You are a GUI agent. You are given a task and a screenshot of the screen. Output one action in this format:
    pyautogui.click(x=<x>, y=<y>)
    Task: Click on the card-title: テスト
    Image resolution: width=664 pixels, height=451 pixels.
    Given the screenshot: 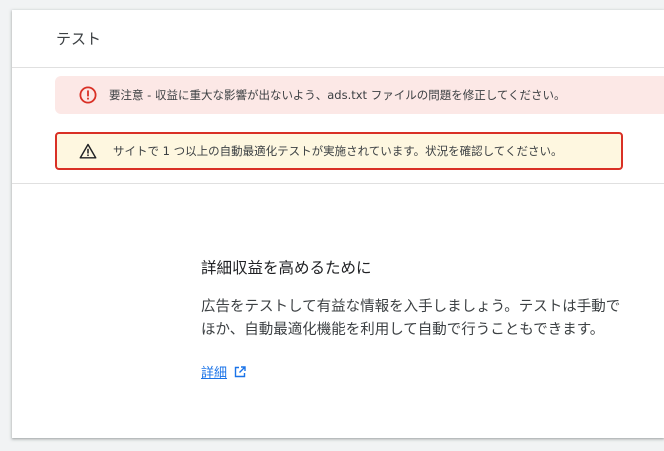 What is the action you would take?
    pyautogui.click(x=79, y=39)
    